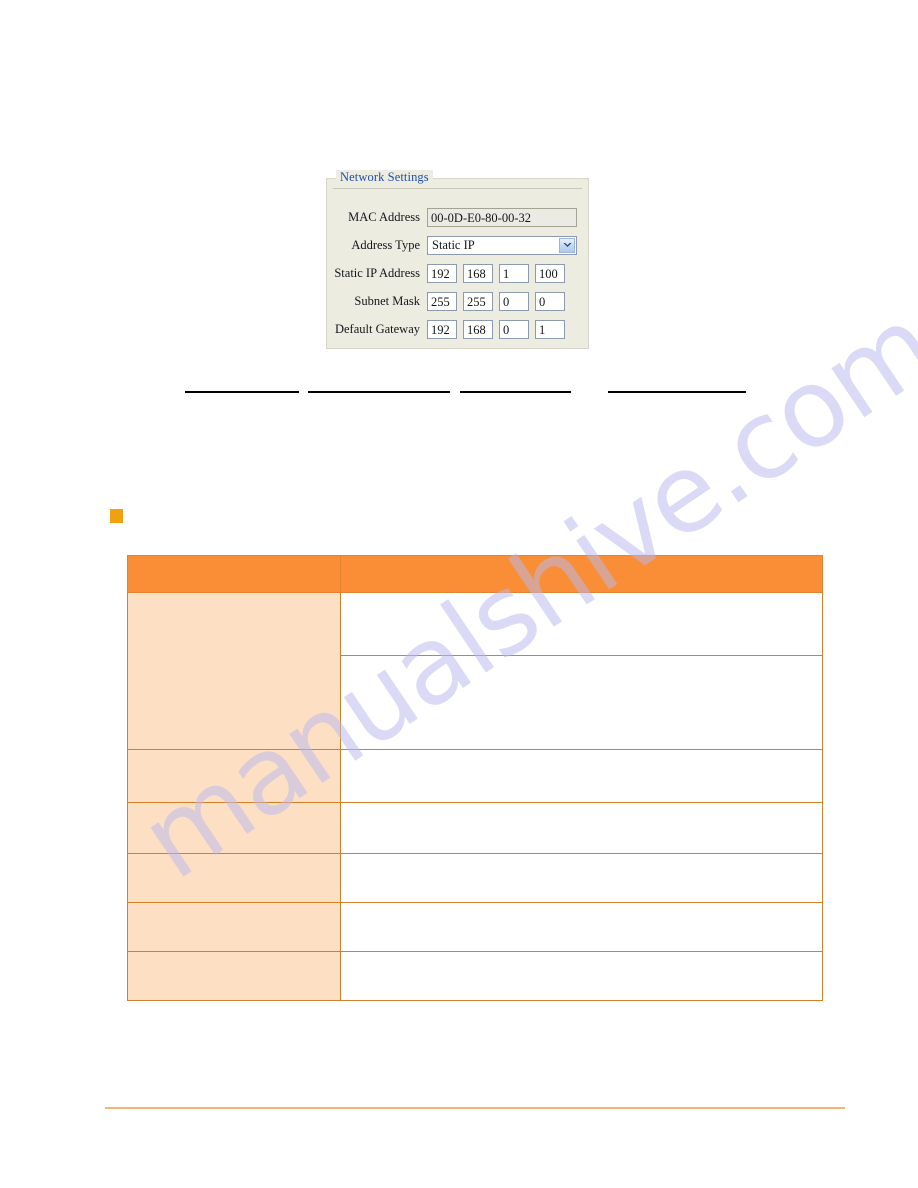 The image size is (918, 1188). Describe the element at coordinates (550, 273) in the screenshot. I see `static-ip-octet-4: 100` at that location.